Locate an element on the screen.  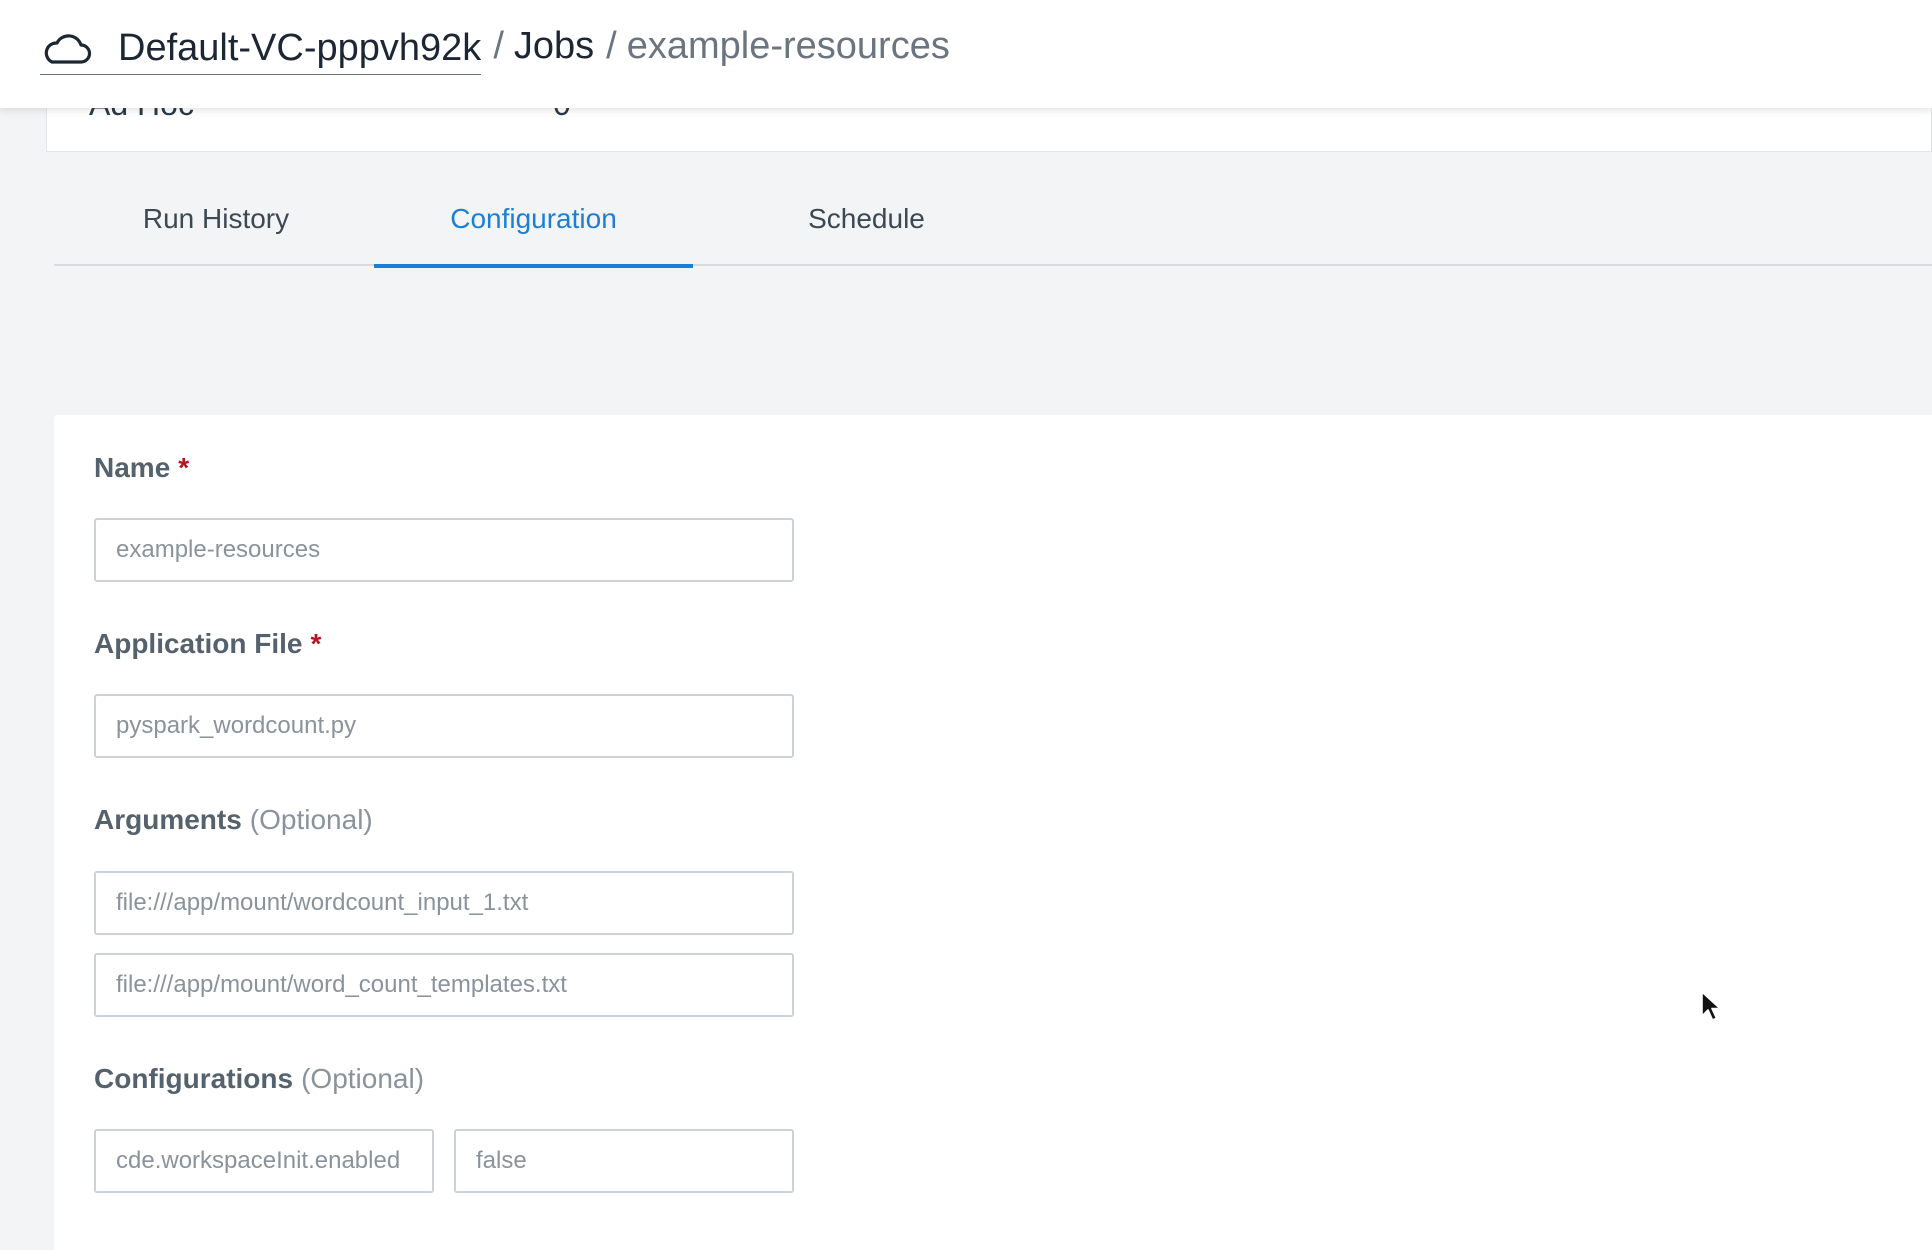
name-label-text: Name is located at coordinates (132, 467).